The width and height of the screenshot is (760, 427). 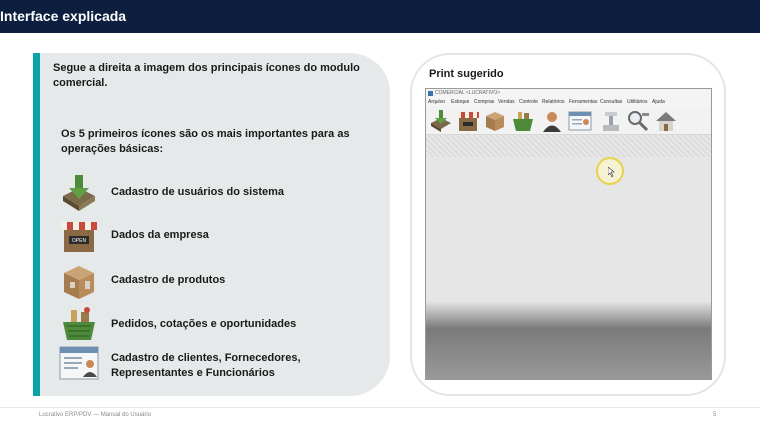 I want to click on app-toolbar, so click(x=568, y=121).